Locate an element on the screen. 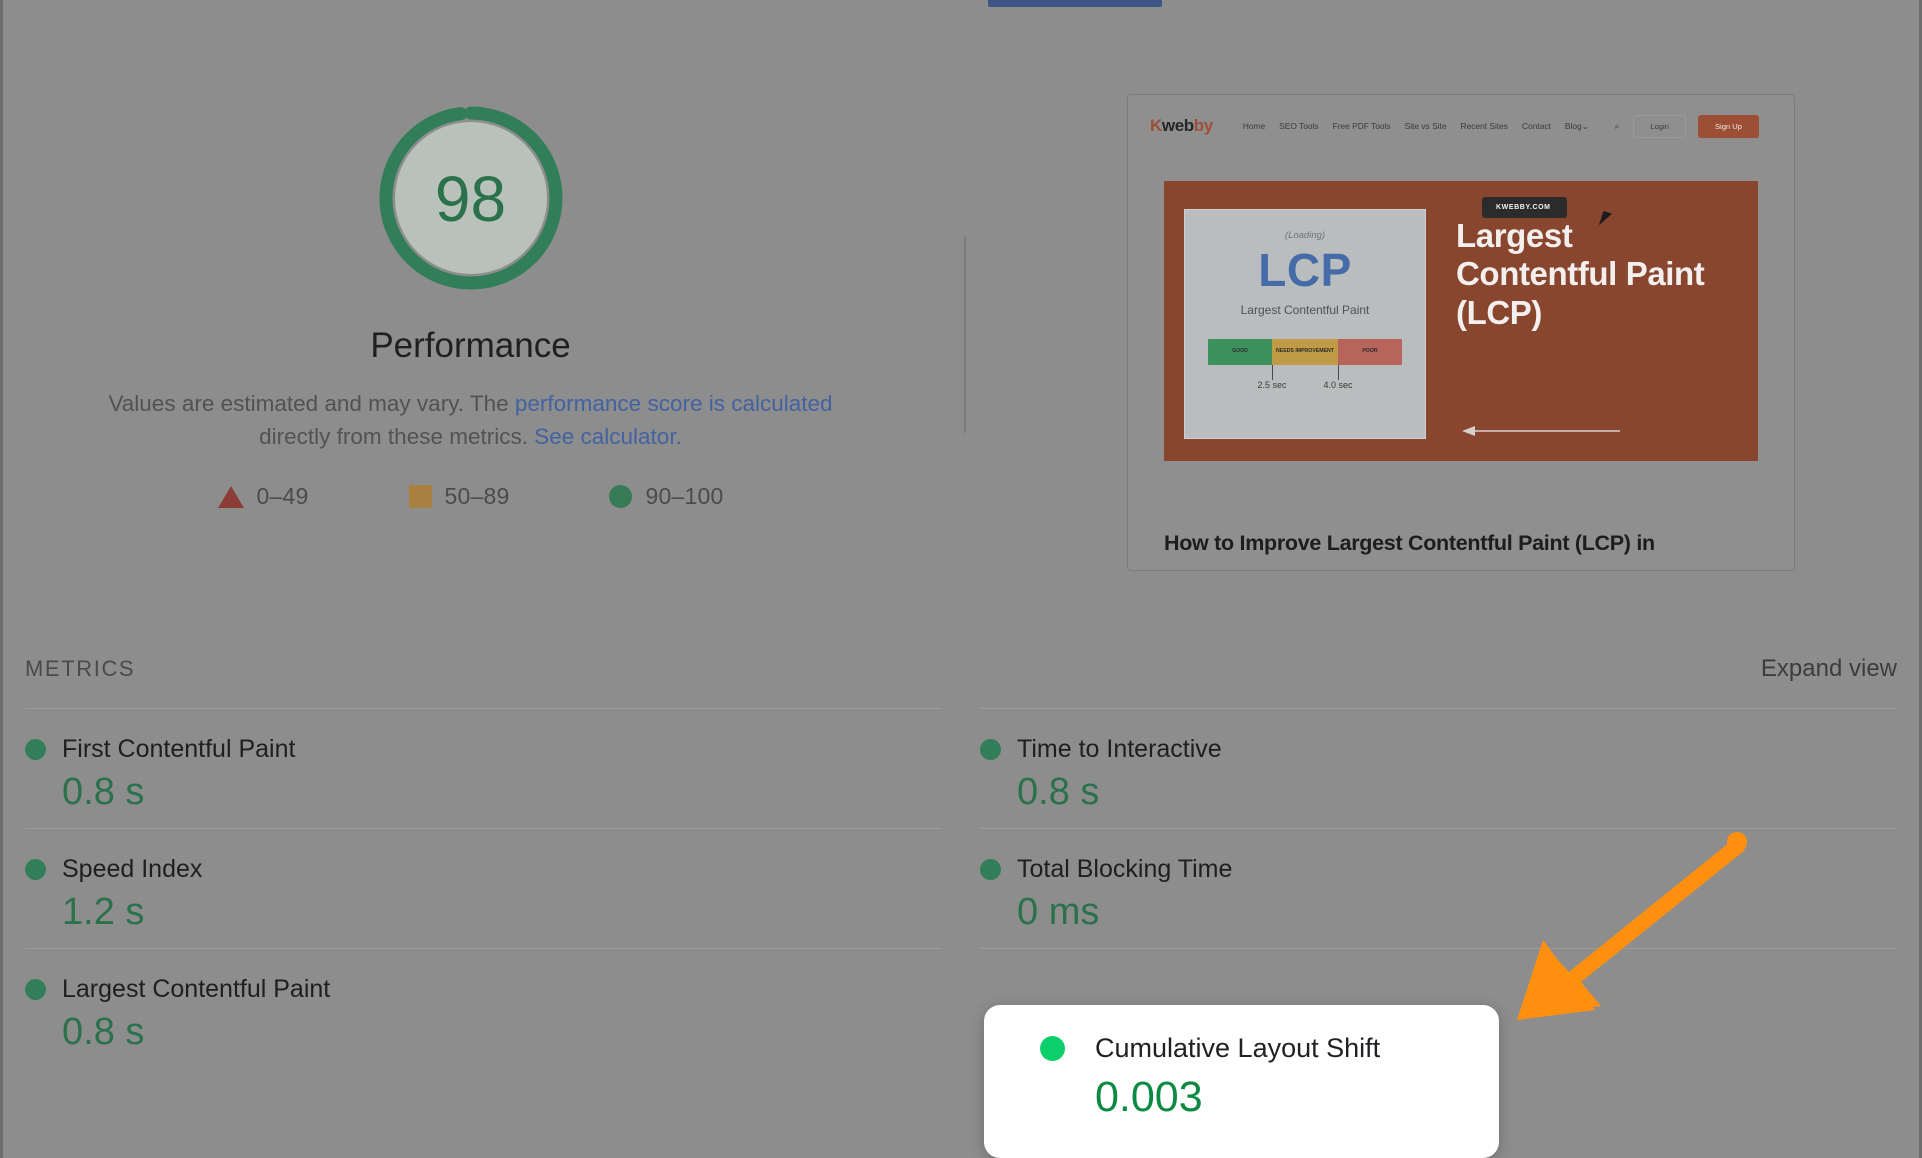 This screenshot has width=1922, height=1158. triangle-icon is located at coordinates (230, 496).